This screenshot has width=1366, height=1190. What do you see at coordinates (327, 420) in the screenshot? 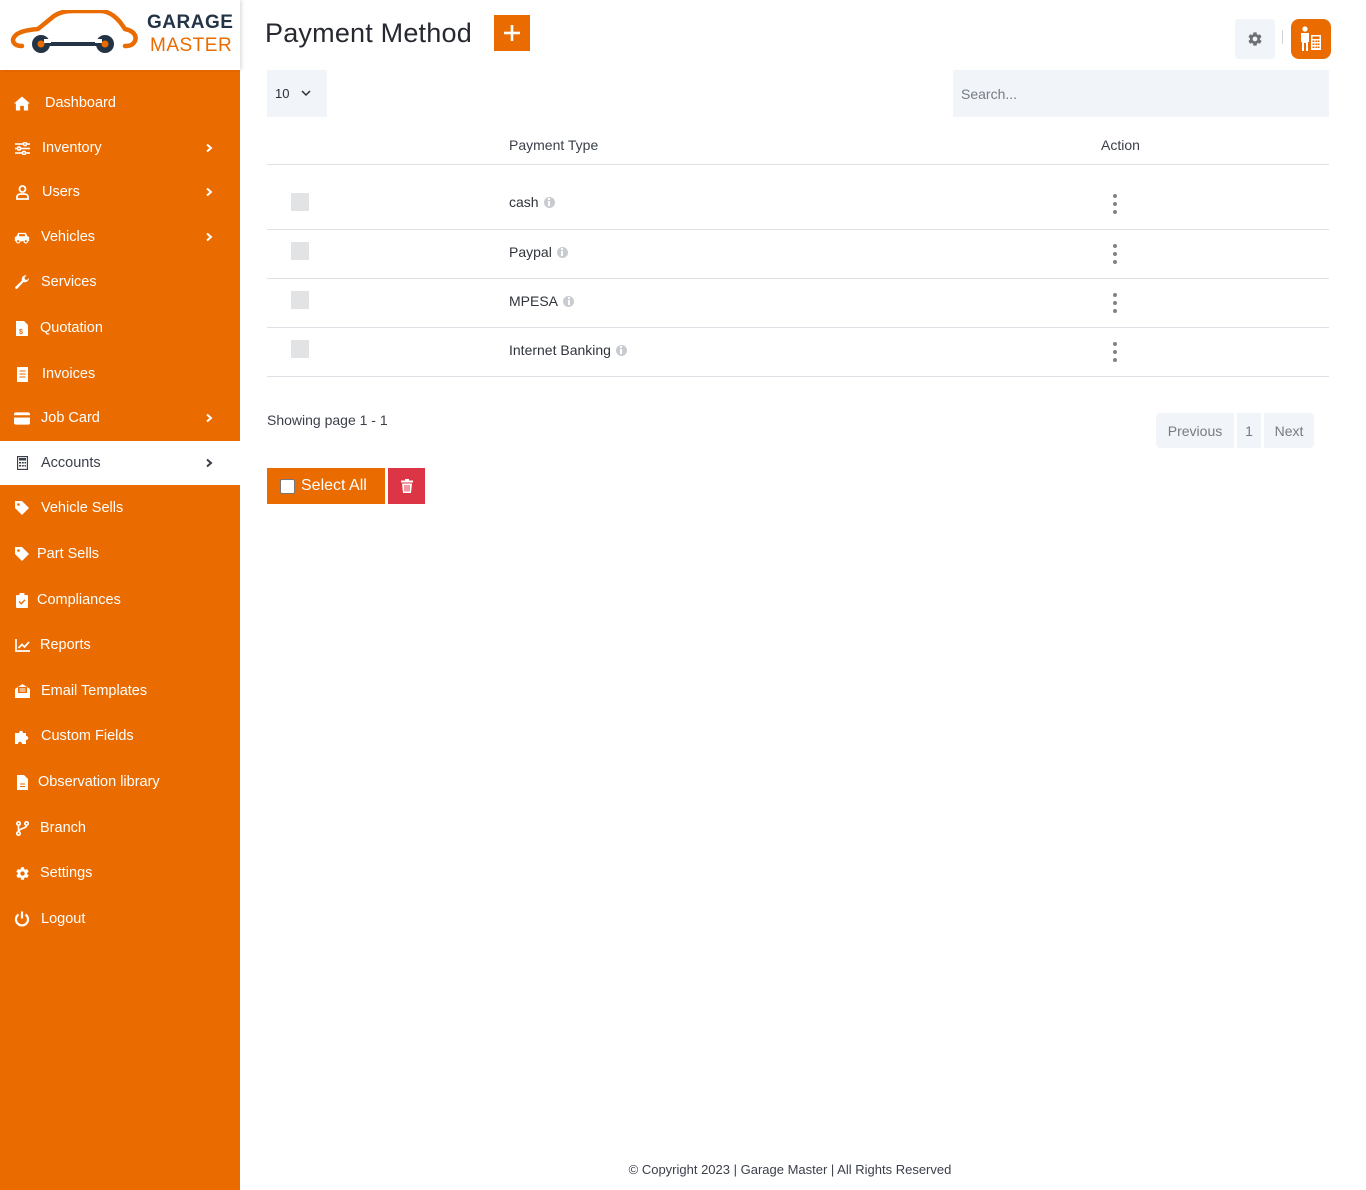
I see `pagination-info: Showing page 1 - 1` at bounding box center [327, 420].